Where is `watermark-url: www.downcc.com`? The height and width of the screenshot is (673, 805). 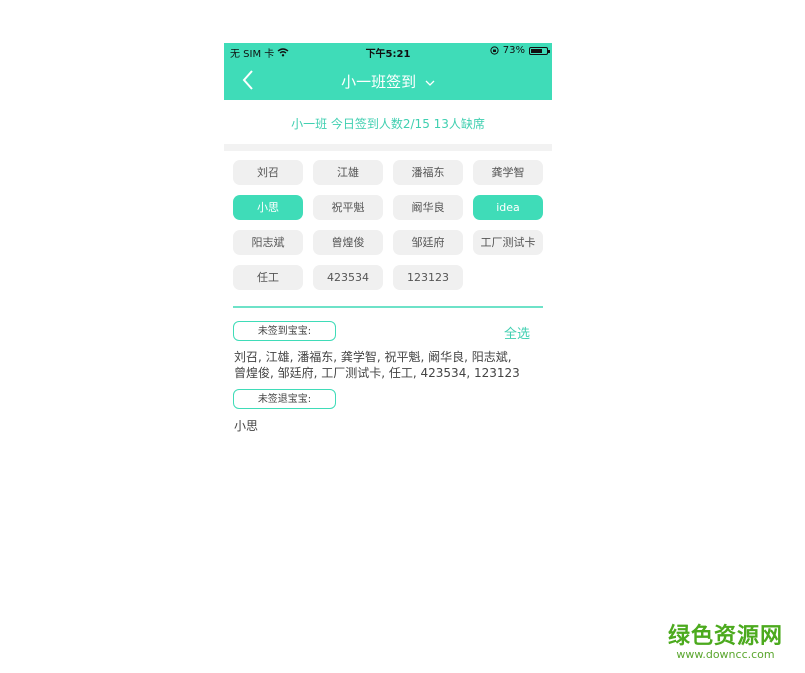 watermark-url: www.downcc.com is located at coordinates (725, 654).